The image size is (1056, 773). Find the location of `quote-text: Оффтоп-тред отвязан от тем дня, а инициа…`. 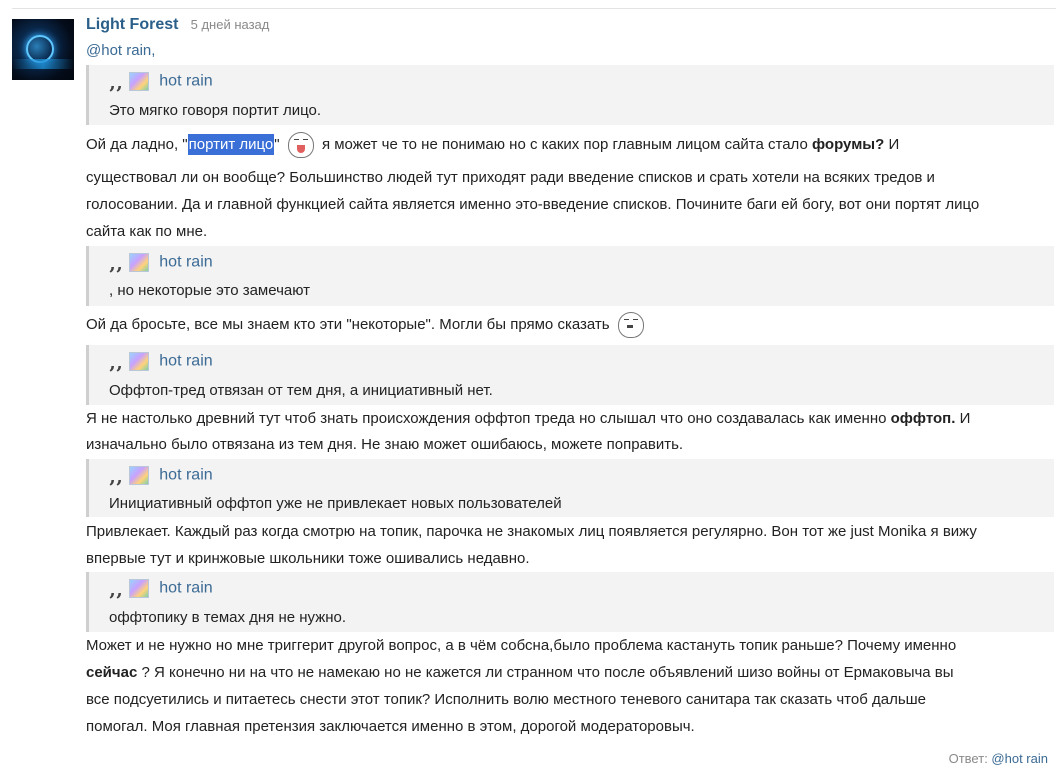

quote-text: Оффтоп-тред отвязан от тем дня, а инициа… is located at coordinates (301, 390).